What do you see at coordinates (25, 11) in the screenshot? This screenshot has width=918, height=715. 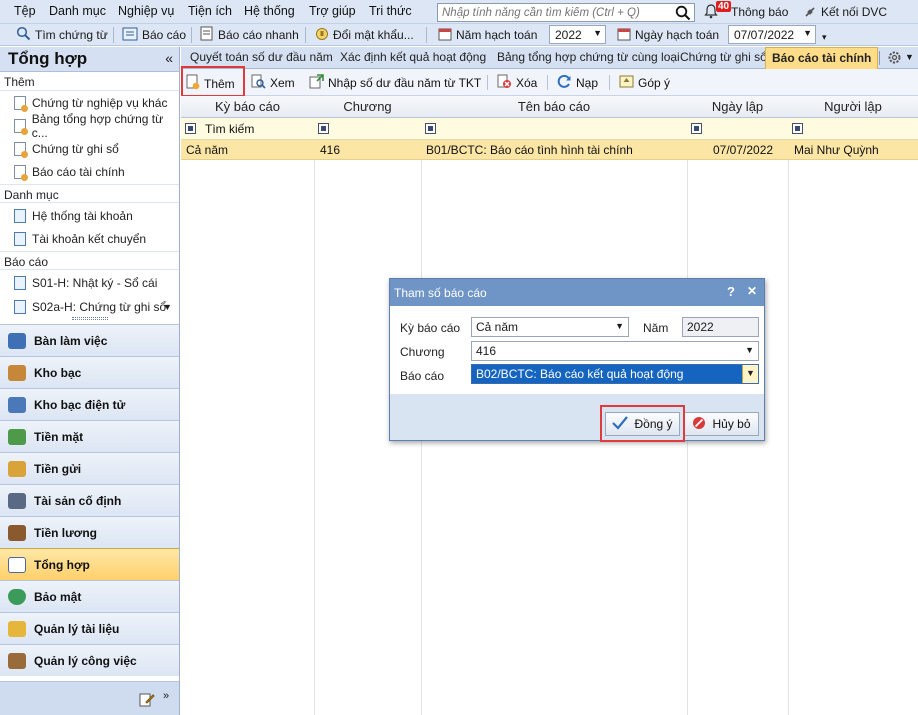 I see `menu-file: Tệp` at bounding box center [25, 11].